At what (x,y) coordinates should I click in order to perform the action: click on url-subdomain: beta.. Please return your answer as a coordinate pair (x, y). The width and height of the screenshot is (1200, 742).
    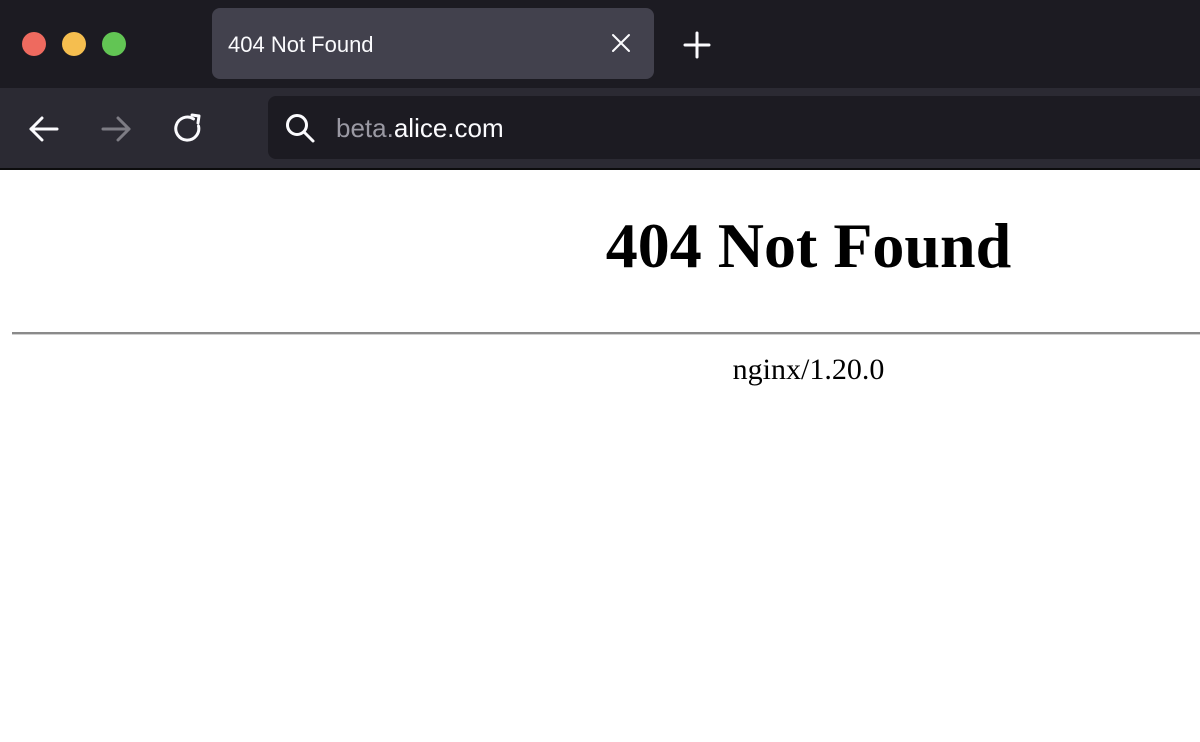
    Looking at the image, I should click on (365, 128).